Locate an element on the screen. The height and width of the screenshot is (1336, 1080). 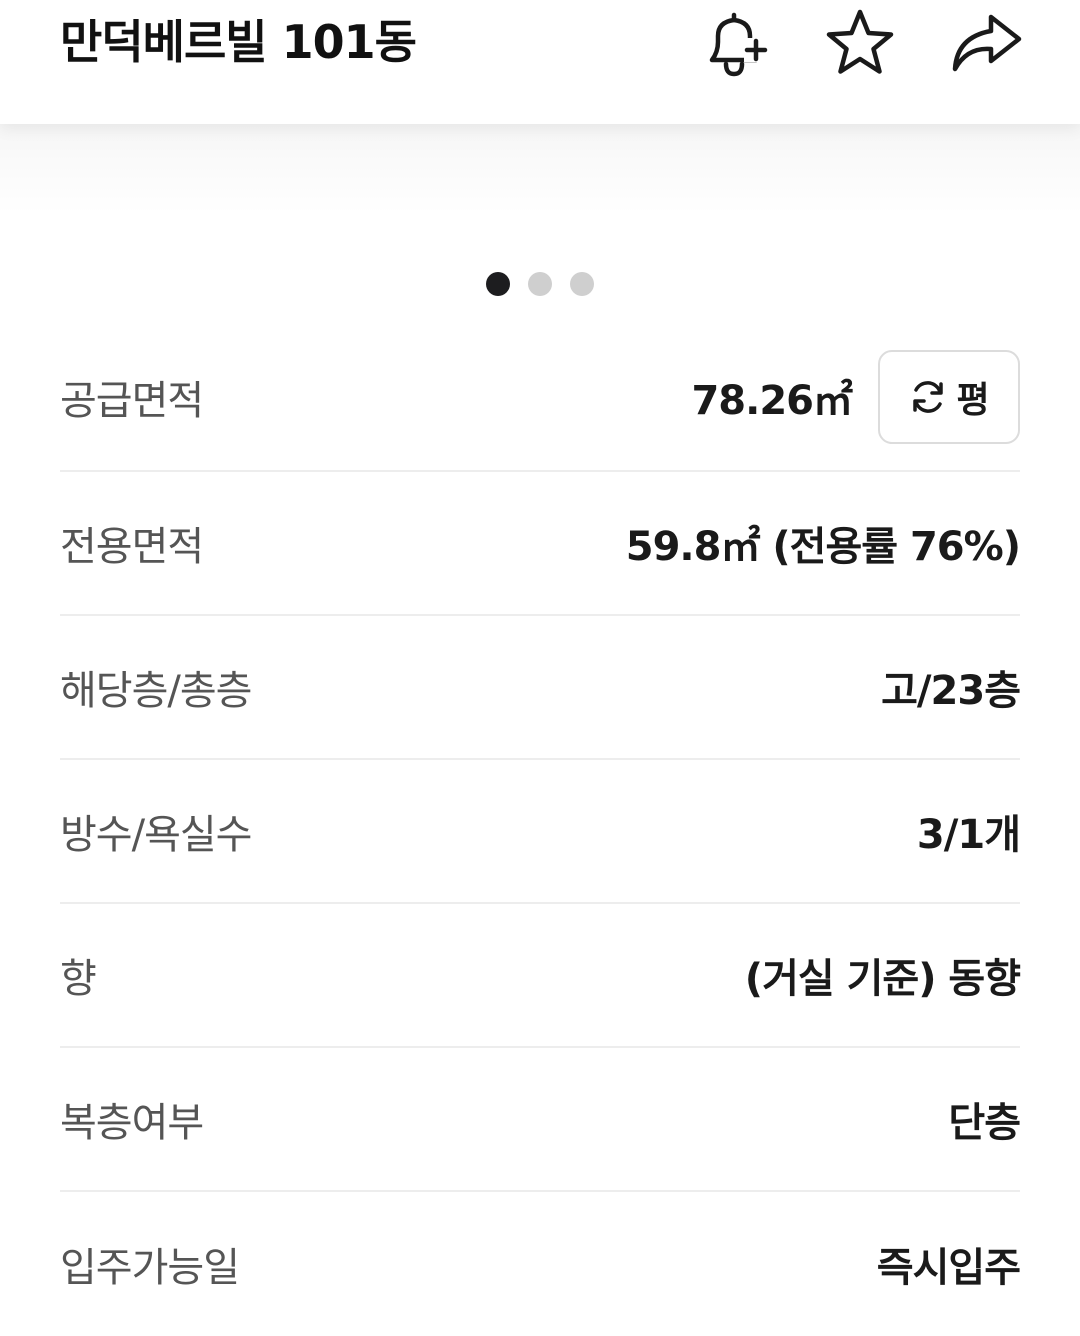
direction-label: 향 is located at coordinates (78, 979).